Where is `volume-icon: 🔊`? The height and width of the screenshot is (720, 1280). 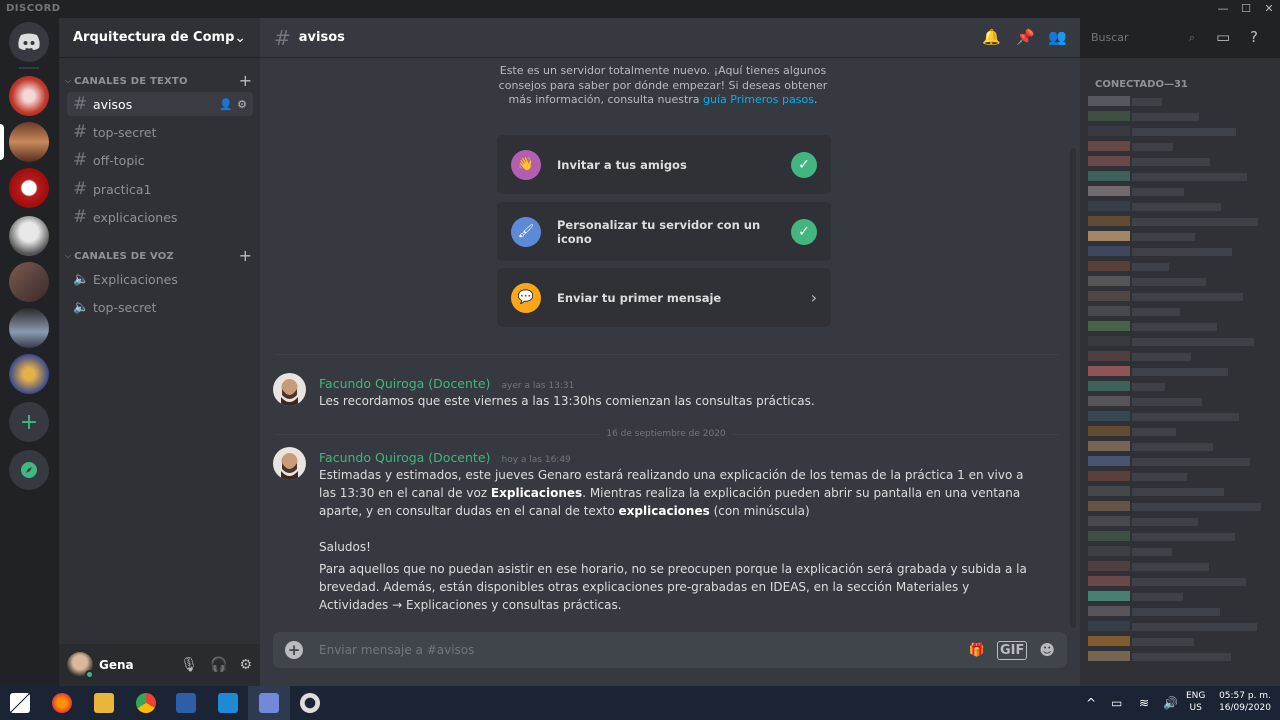 volume-icon: 🔊 is located at coordinates (1170, 703).